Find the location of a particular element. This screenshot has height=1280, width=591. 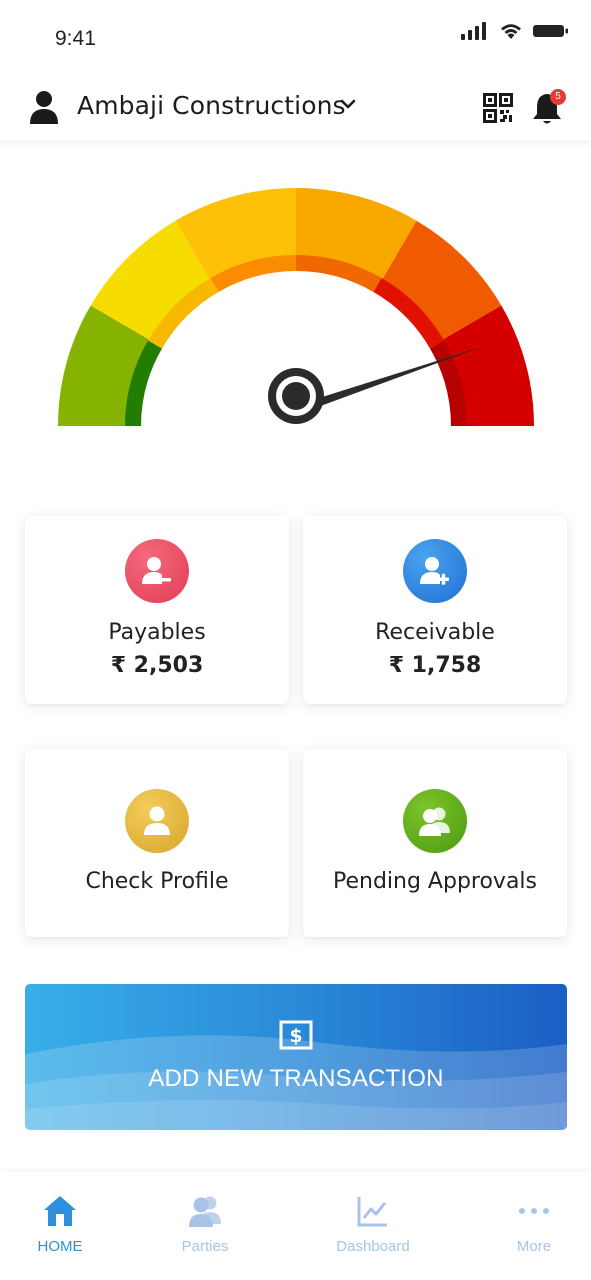

nav-home-label: HOME is located at coordinates (60, 1246).